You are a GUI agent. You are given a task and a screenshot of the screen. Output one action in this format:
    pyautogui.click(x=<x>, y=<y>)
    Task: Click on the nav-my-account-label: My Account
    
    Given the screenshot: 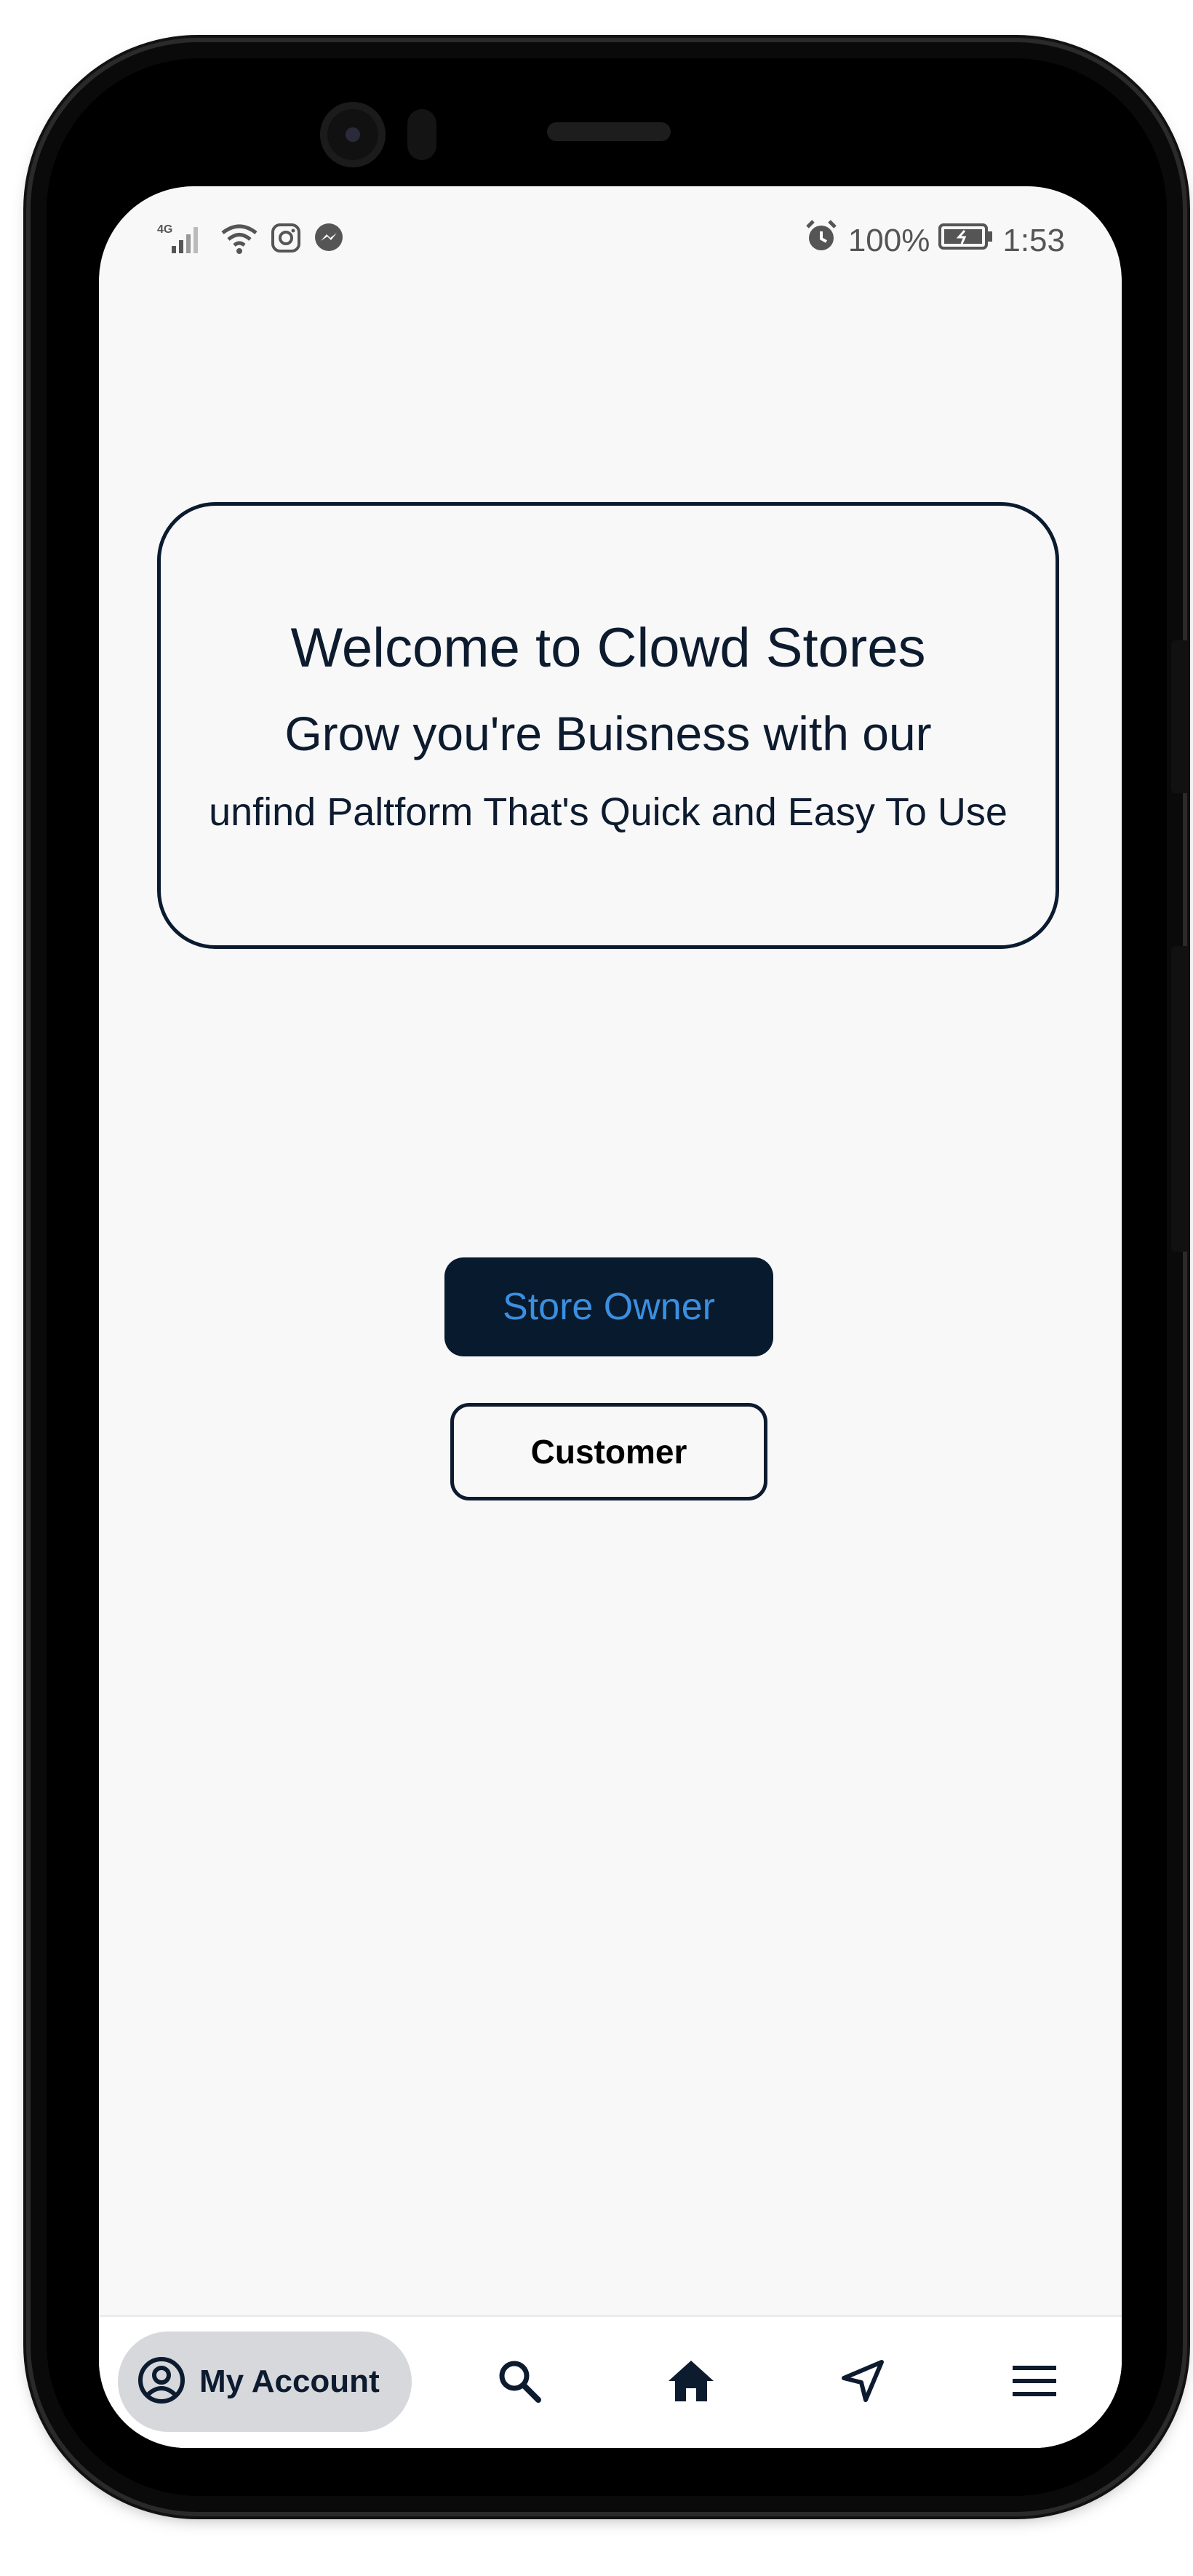 What is the action you would take?
    pyautogui.click(x=289, y=2381)
    